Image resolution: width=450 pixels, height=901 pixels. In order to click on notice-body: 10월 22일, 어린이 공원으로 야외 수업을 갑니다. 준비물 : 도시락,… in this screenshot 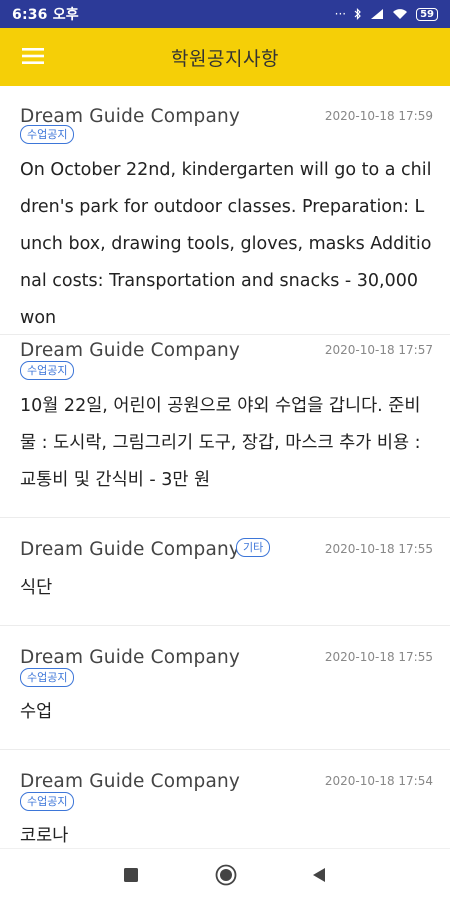, I will do `click(220, 443)`.